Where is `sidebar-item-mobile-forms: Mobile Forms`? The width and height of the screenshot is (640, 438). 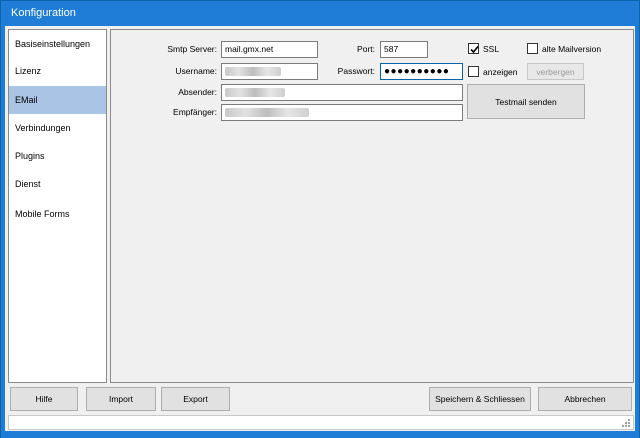 sidebar-item-mobile-forms: Mobile Forms is located at coordinates (57, 214).